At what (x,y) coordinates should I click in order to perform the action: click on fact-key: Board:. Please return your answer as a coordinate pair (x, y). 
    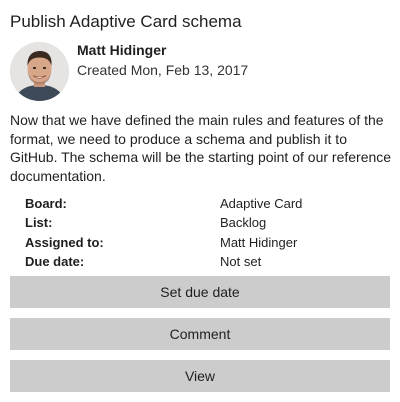
    Looking at the image, I should click on (46, 203).